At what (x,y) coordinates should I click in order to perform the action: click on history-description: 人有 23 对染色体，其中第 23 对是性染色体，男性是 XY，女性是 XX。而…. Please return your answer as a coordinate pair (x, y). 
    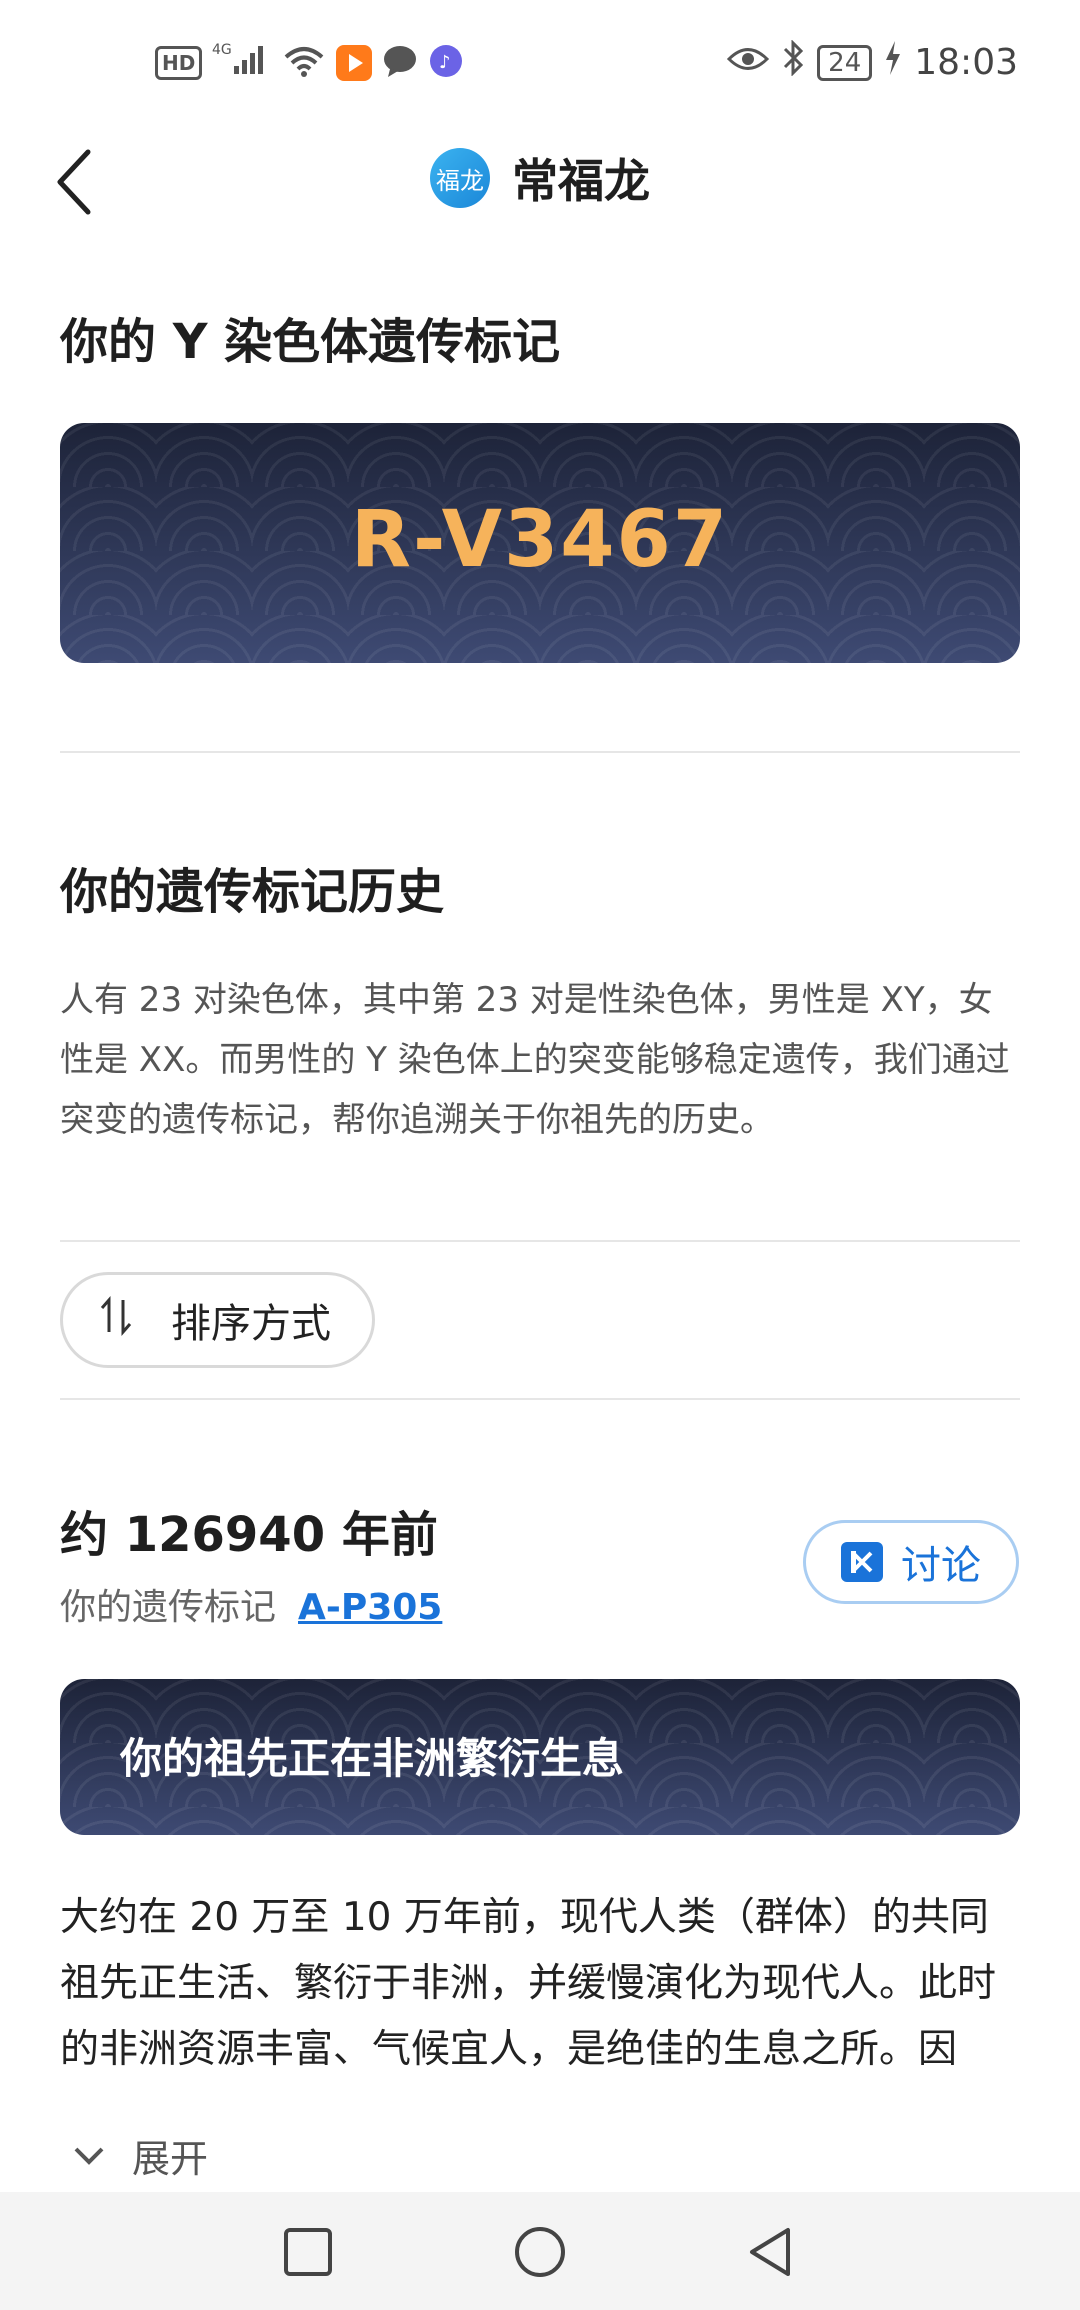
    Looking at the image, I should click on (535, 1060).